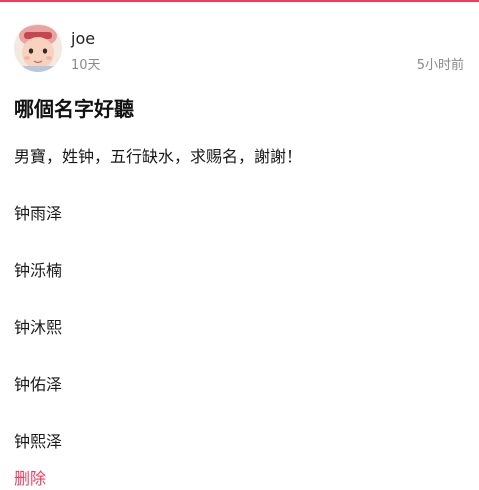 This screenshot has height=490, width=479. I want to click on post-intro-line: 男寶，姓钟，五行缺水，求赐名，謝謝！, so click(158, 156).